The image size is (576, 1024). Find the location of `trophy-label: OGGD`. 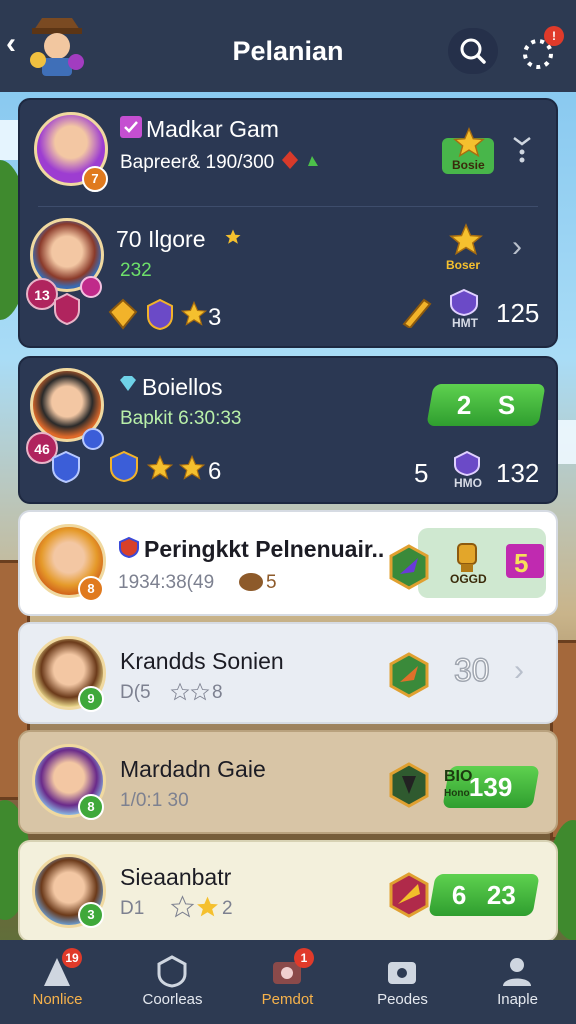

trophy-label: OGGD is located at coordinates (468, 579).